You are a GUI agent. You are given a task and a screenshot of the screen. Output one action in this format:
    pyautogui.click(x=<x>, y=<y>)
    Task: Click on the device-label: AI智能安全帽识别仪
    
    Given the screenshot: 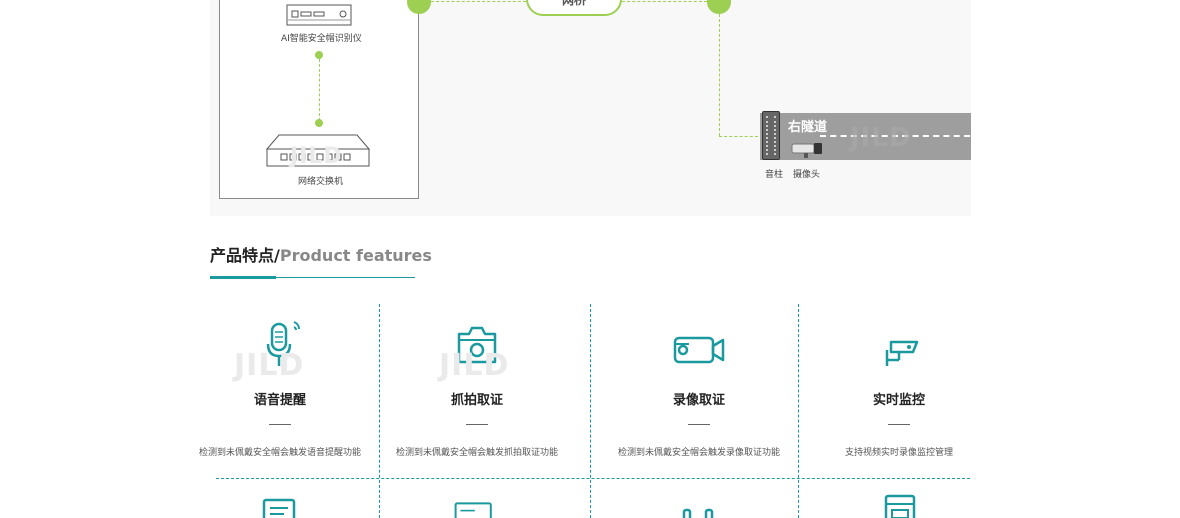 What is the action you would take?
    pyautogui.click(x=321, y=39)
    